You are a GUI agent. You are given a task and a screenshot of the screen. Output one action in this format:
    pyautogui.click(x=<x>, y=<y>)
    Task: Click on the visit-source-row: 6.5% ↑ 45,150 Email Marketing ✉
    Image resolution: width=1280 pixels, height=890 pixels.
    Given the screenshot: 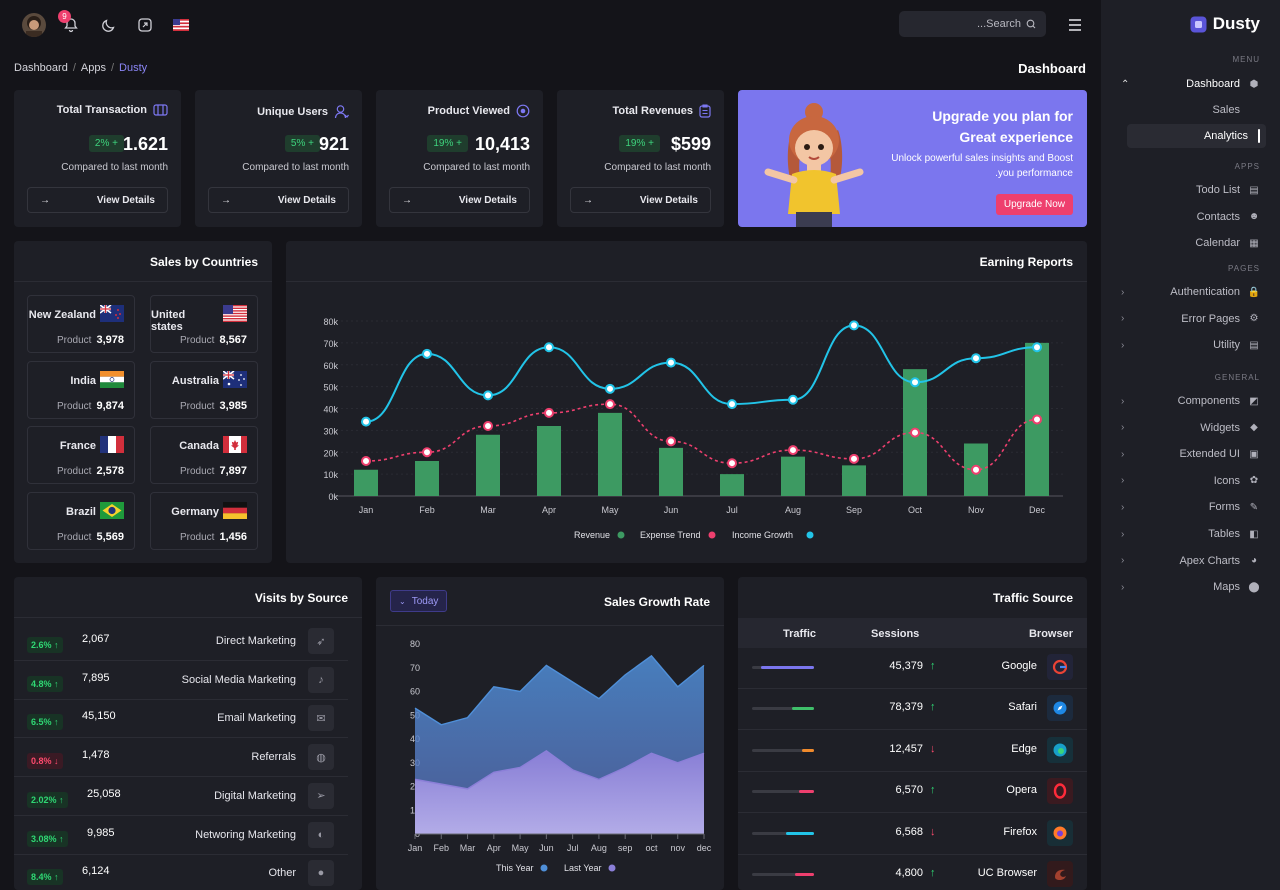 What is the action you would take?
    pyautogui.click(x=181, y=719)
    